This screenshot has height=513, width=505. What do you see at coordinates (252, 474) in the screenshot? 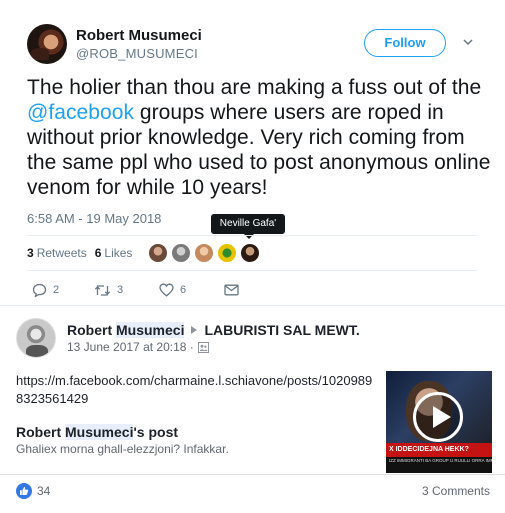
I see `fb-footer-divider` at bounding box center [252, 474].